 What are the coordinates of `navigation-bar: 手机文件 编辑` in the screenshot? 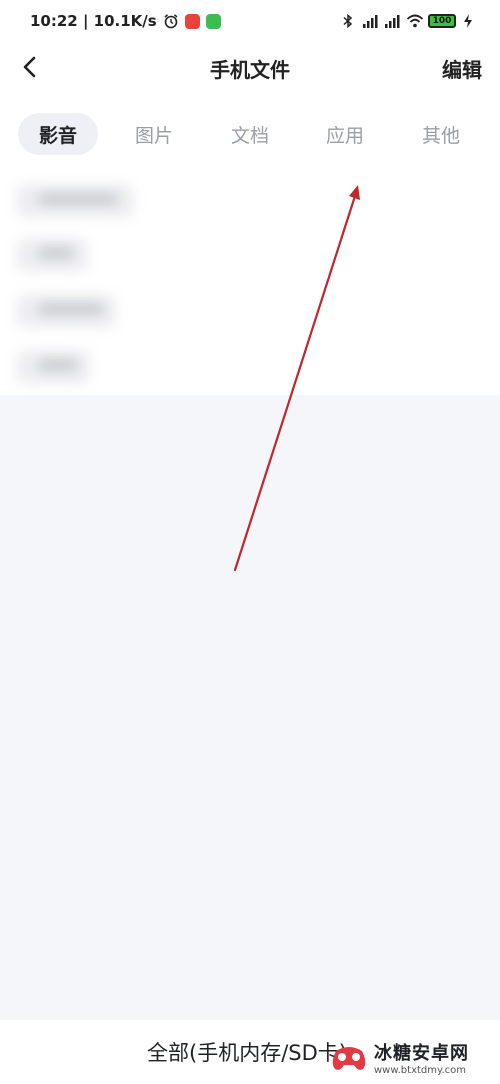 It's located at (250, 68).